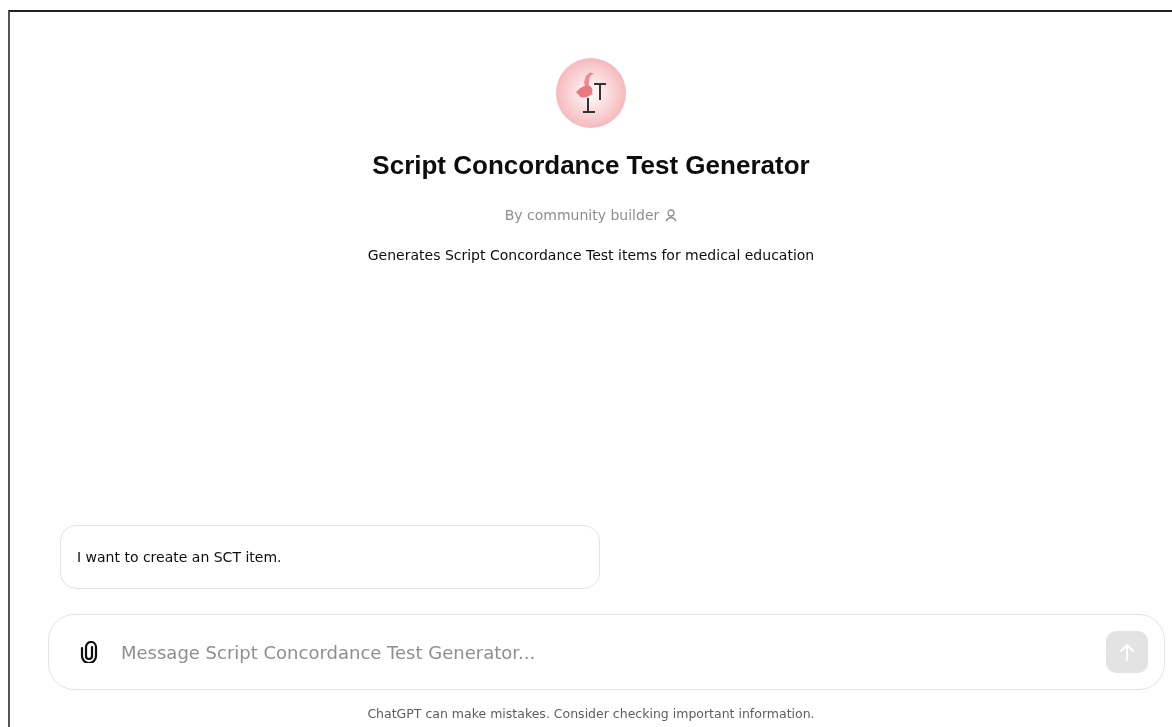 The width and height of the screenshot is (1172, 727). Describe the element at coordinates (591, 255) in the screenshot. I see `gpt-description: Generates Script Concordance Test items for medical education` at that location.